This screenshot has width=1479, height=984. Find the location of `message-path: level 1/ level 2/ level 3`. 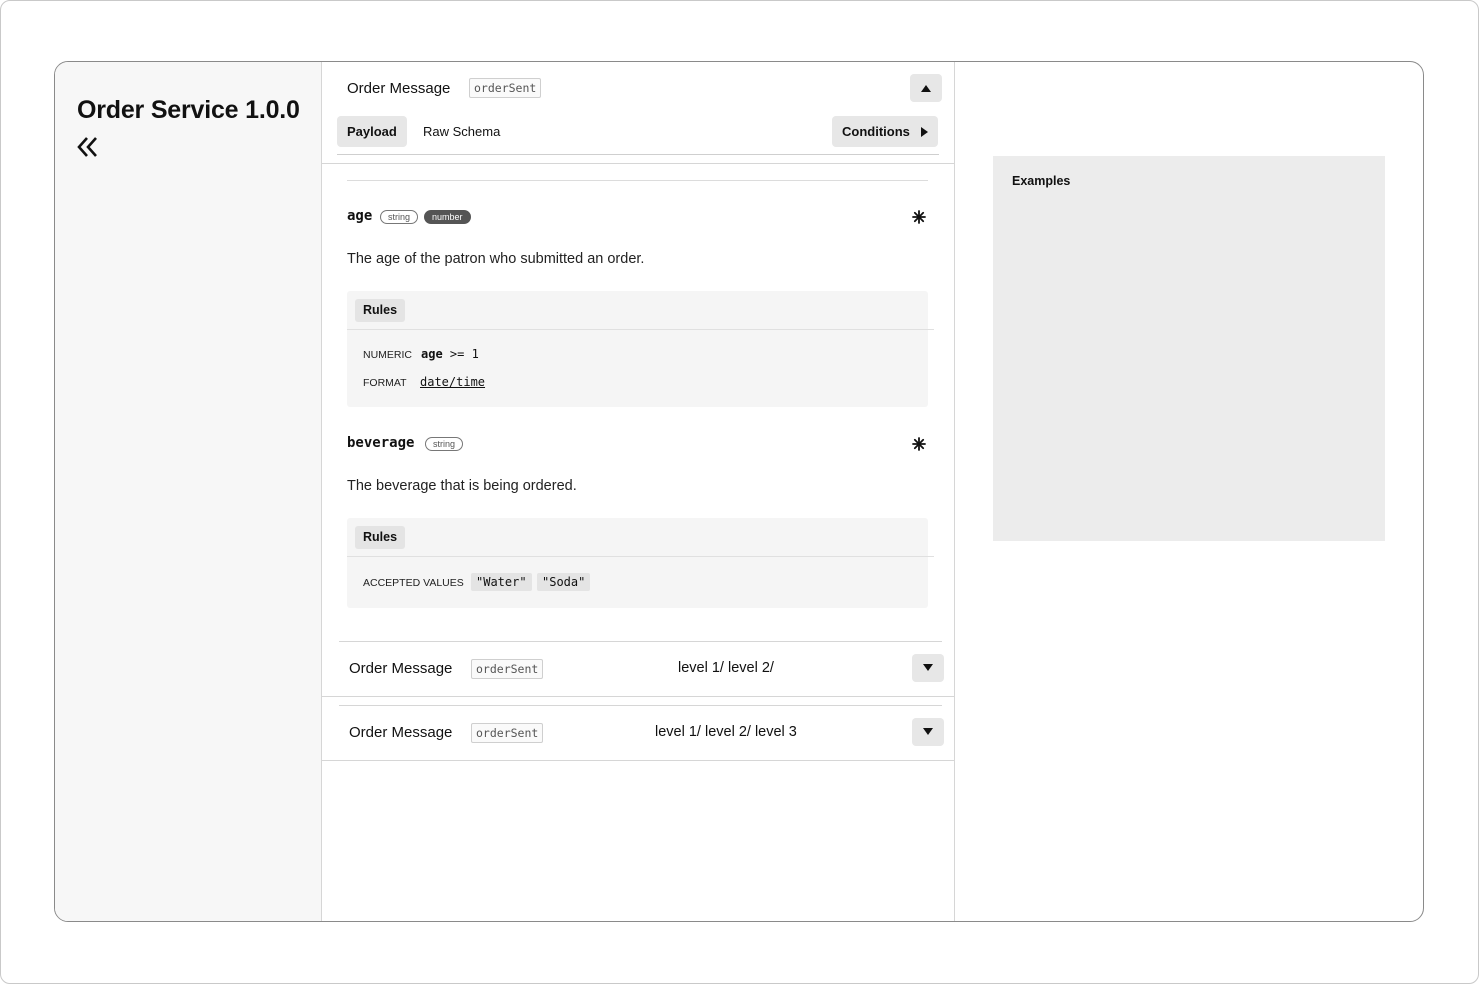

message-path: level 1/ level 2/ level 3 is located at coordinates (726, 732).